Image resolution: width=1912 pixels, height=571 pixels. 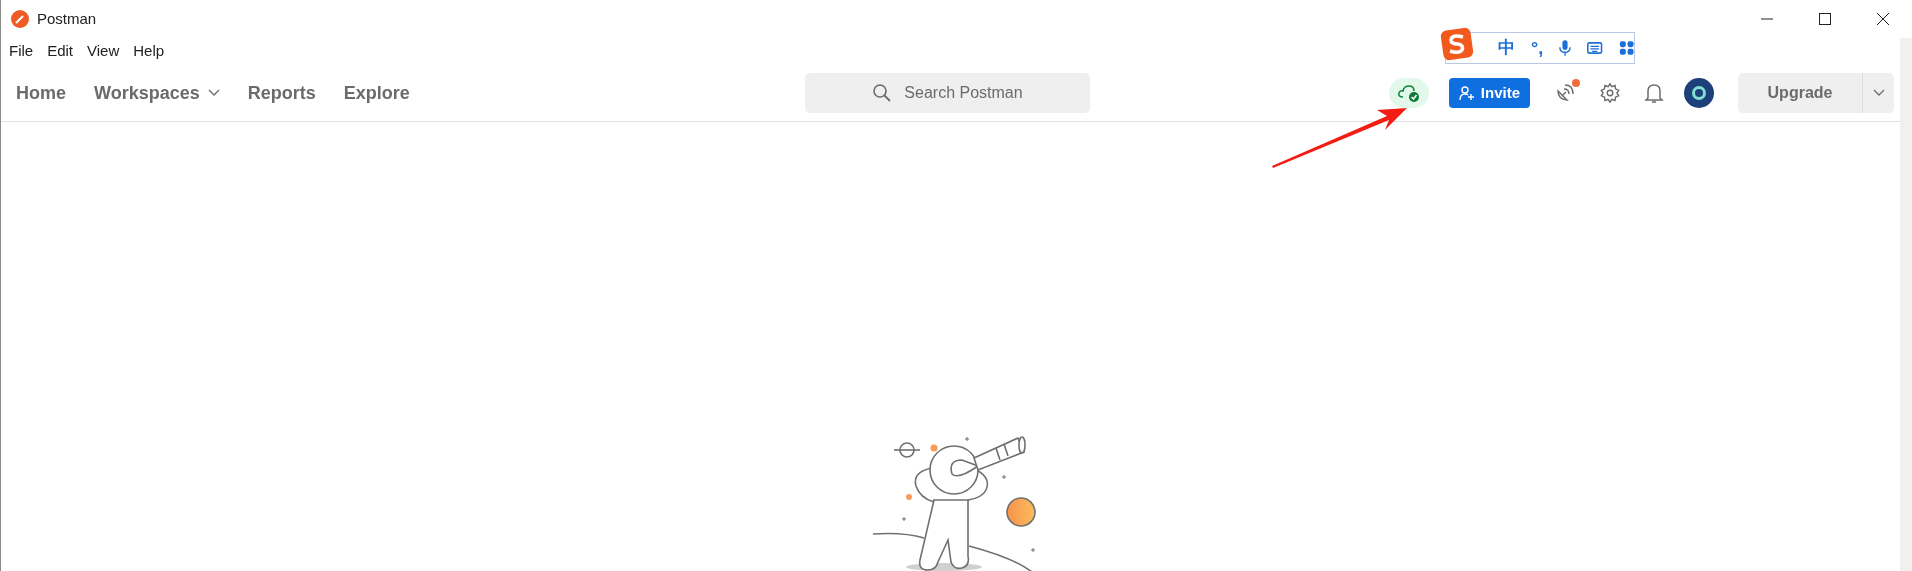 What do you see at coordinates (963, 93) in the screenshot?
I see `search-placeholder: Search Postman` at bounding box center [963, 93].